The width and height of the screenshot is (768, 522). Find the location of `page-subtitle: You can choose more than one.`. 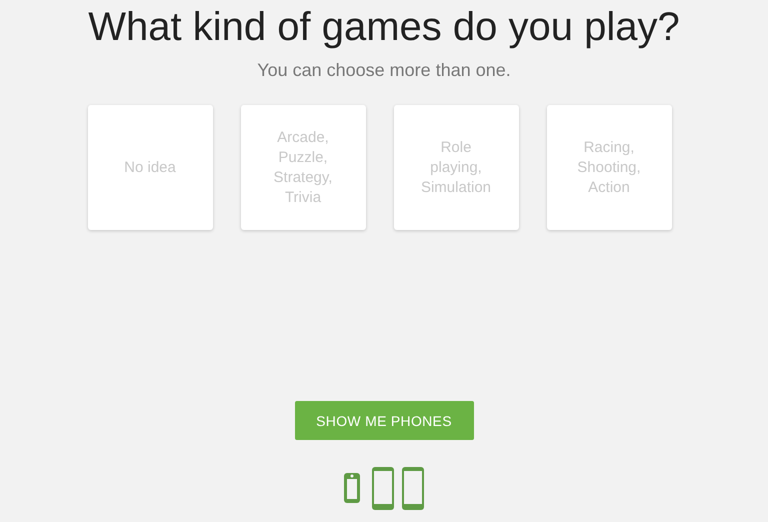

page-subtitle: You can choose more than one. is located at coordinates (384, 70).